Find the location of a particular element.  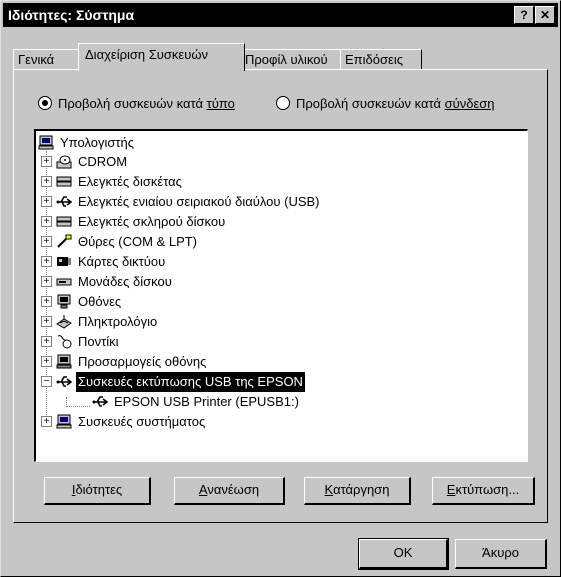

remove-label: ατάργηση is located at coordinates (361, 489).